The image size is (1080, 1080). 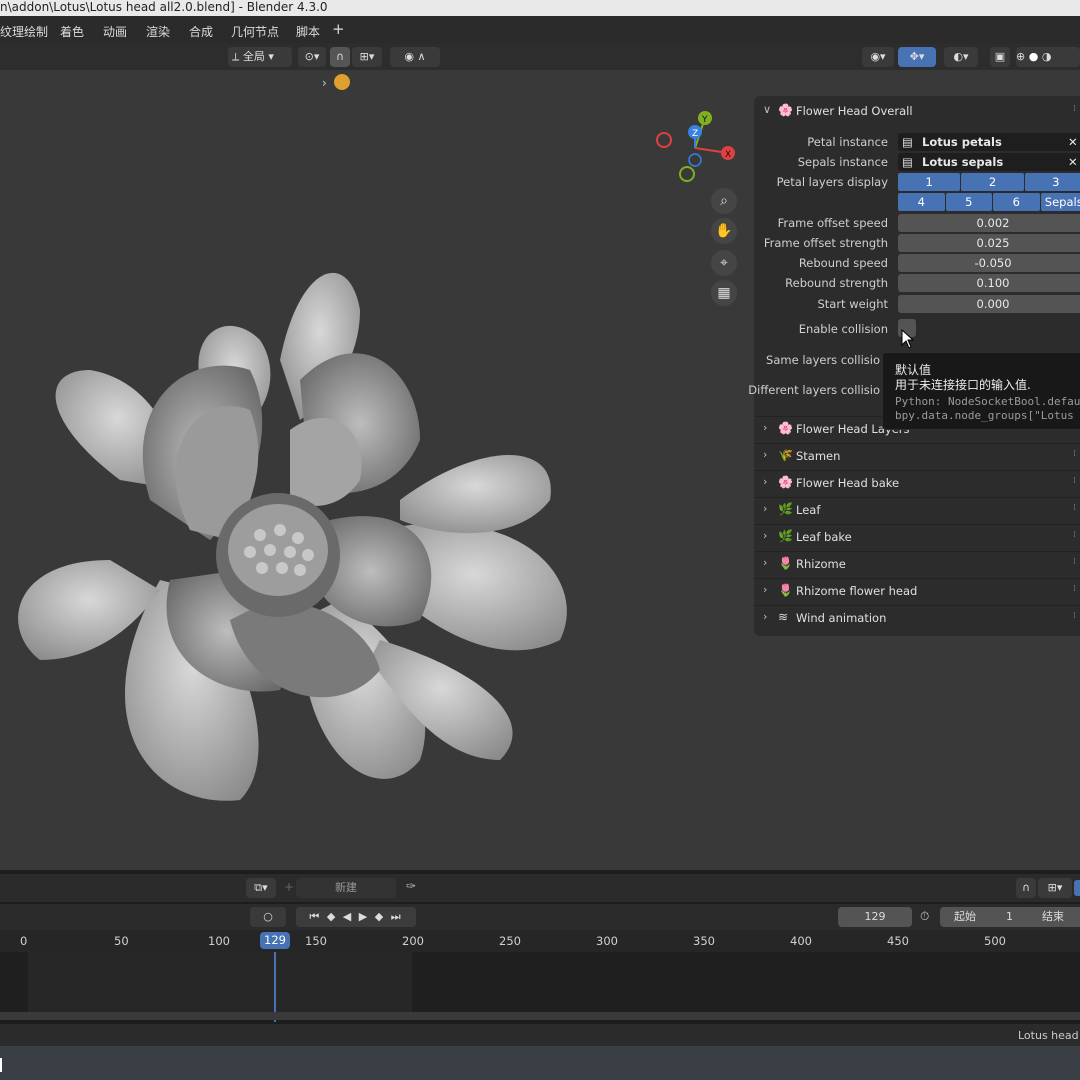 What do you see at coordinates (989, 304) in the screenshot?
I see `start-weight-field: 0.000` at bounding box center [989, 304].